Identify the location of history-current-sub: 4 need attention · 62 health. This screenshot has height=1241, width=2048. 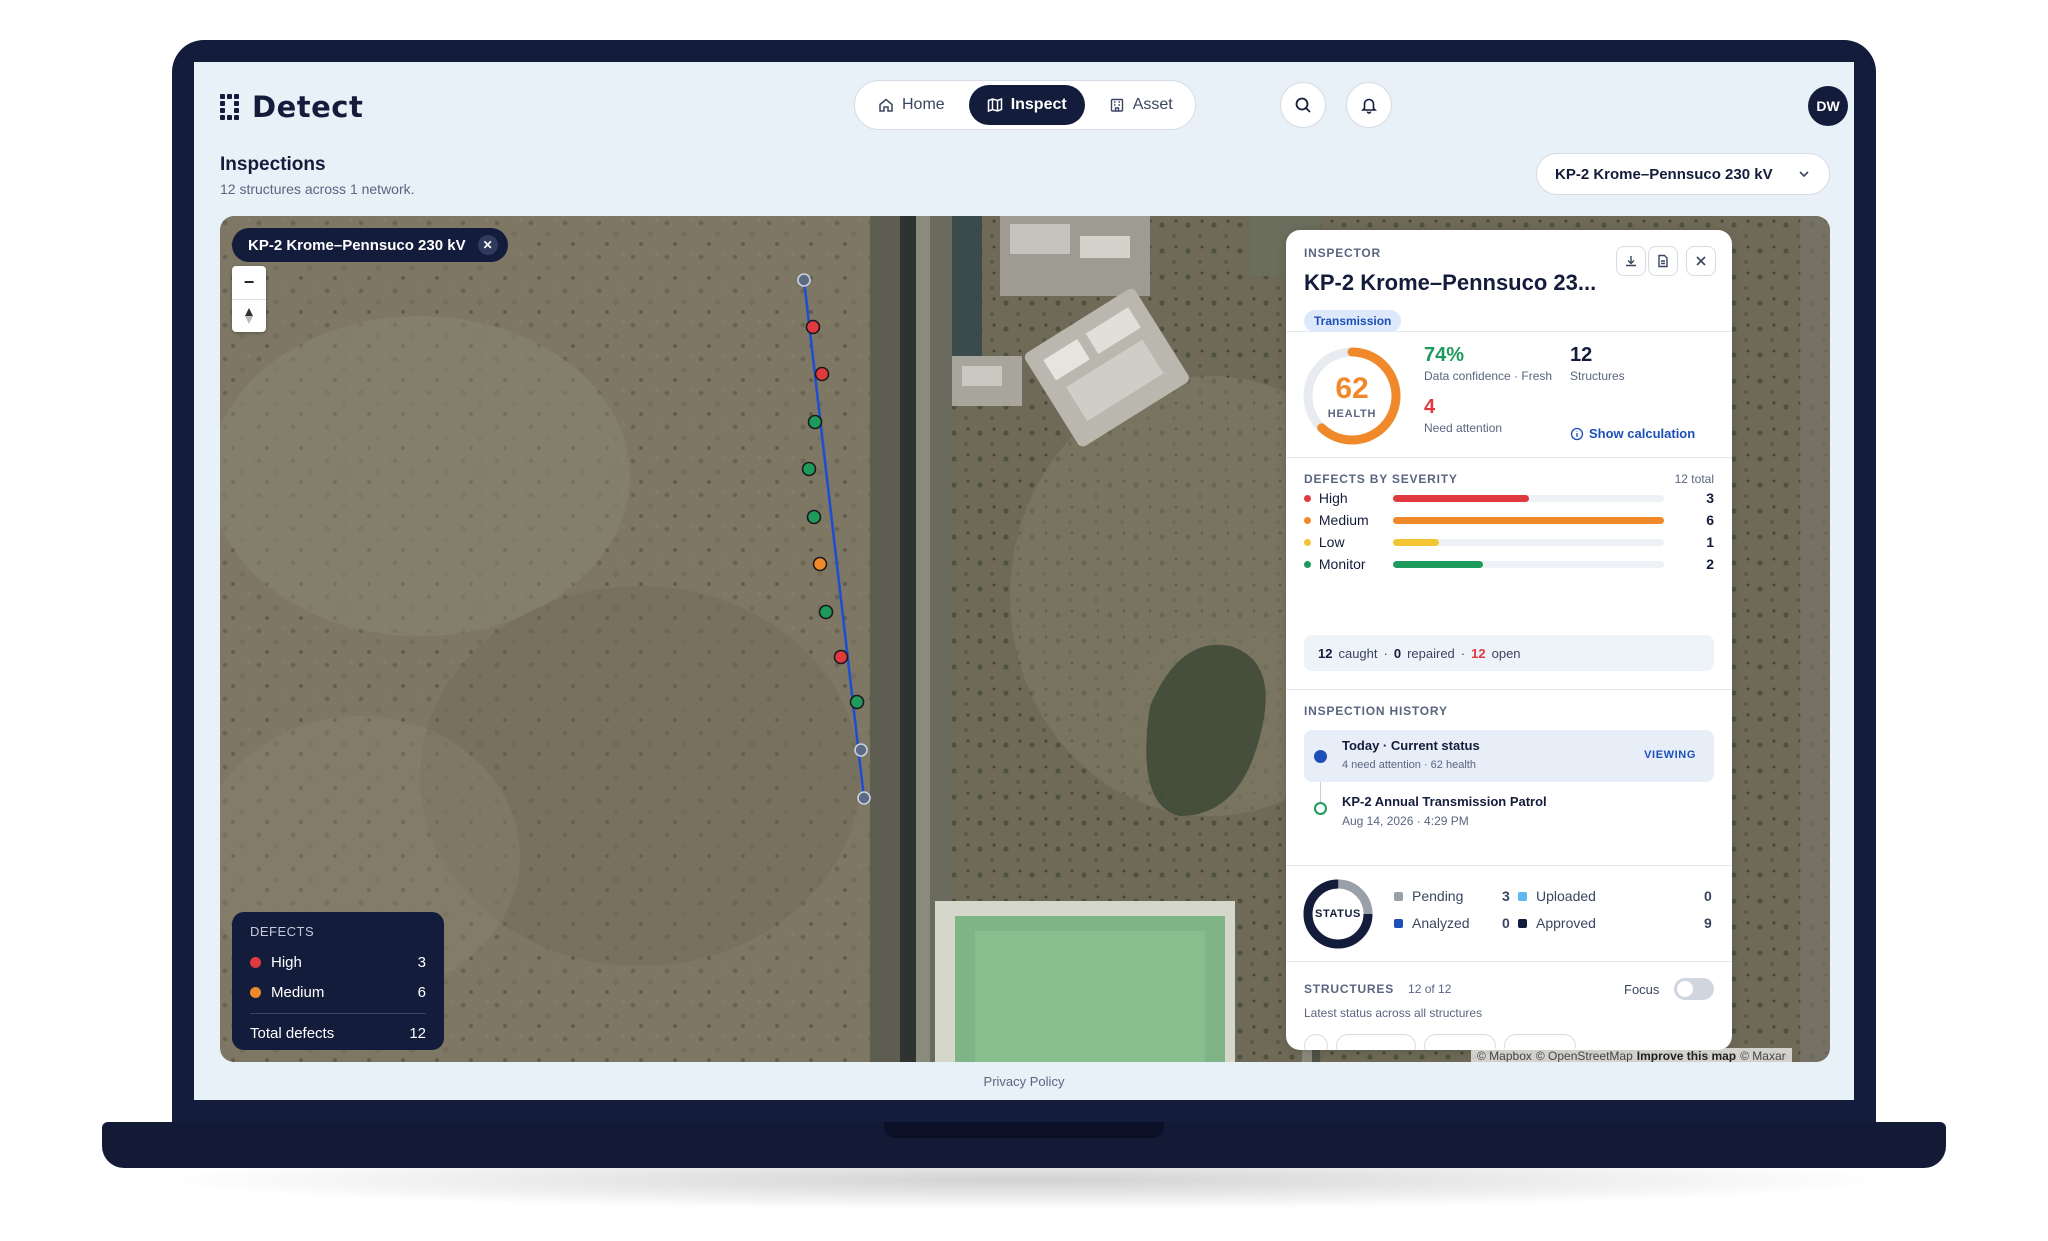
(1409, 765).